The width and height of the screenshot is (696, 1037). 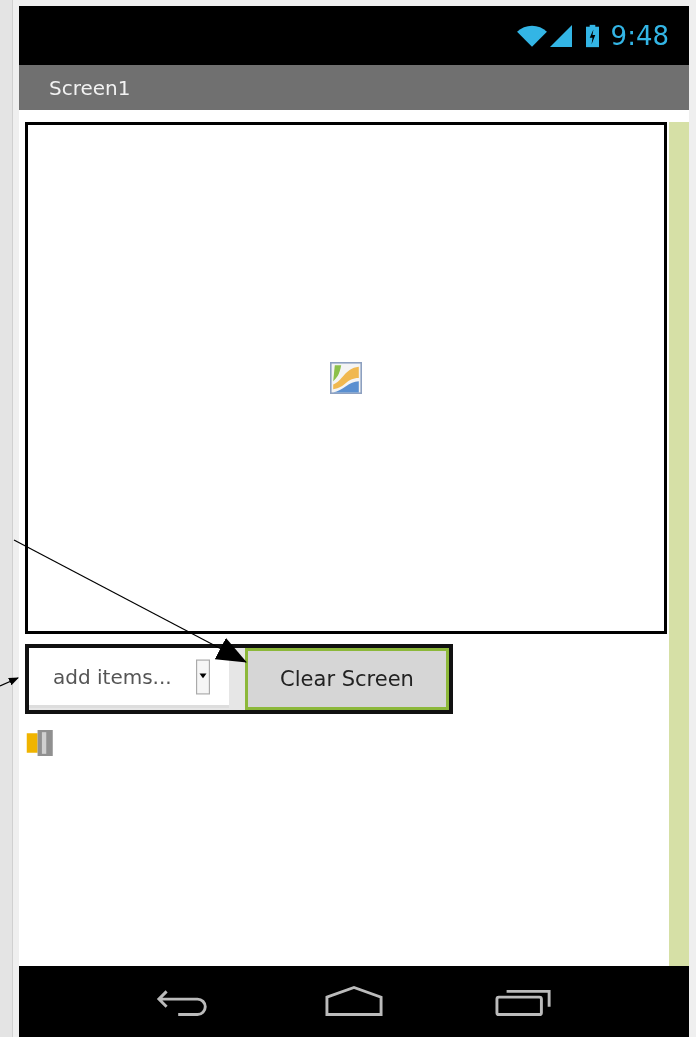 What do you see at coordinates (560, 35) in the screenshot?
I see `signal-icon` at bounding box center [560, 35].